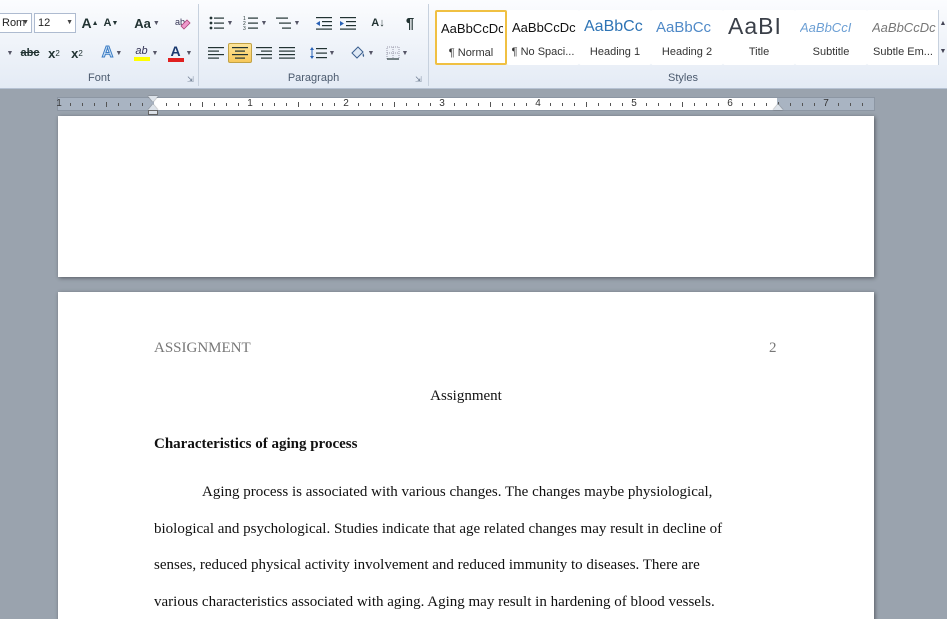  Describe the element at coordinates (287, 53) in the screenshot. I see `justify-button` at that location.